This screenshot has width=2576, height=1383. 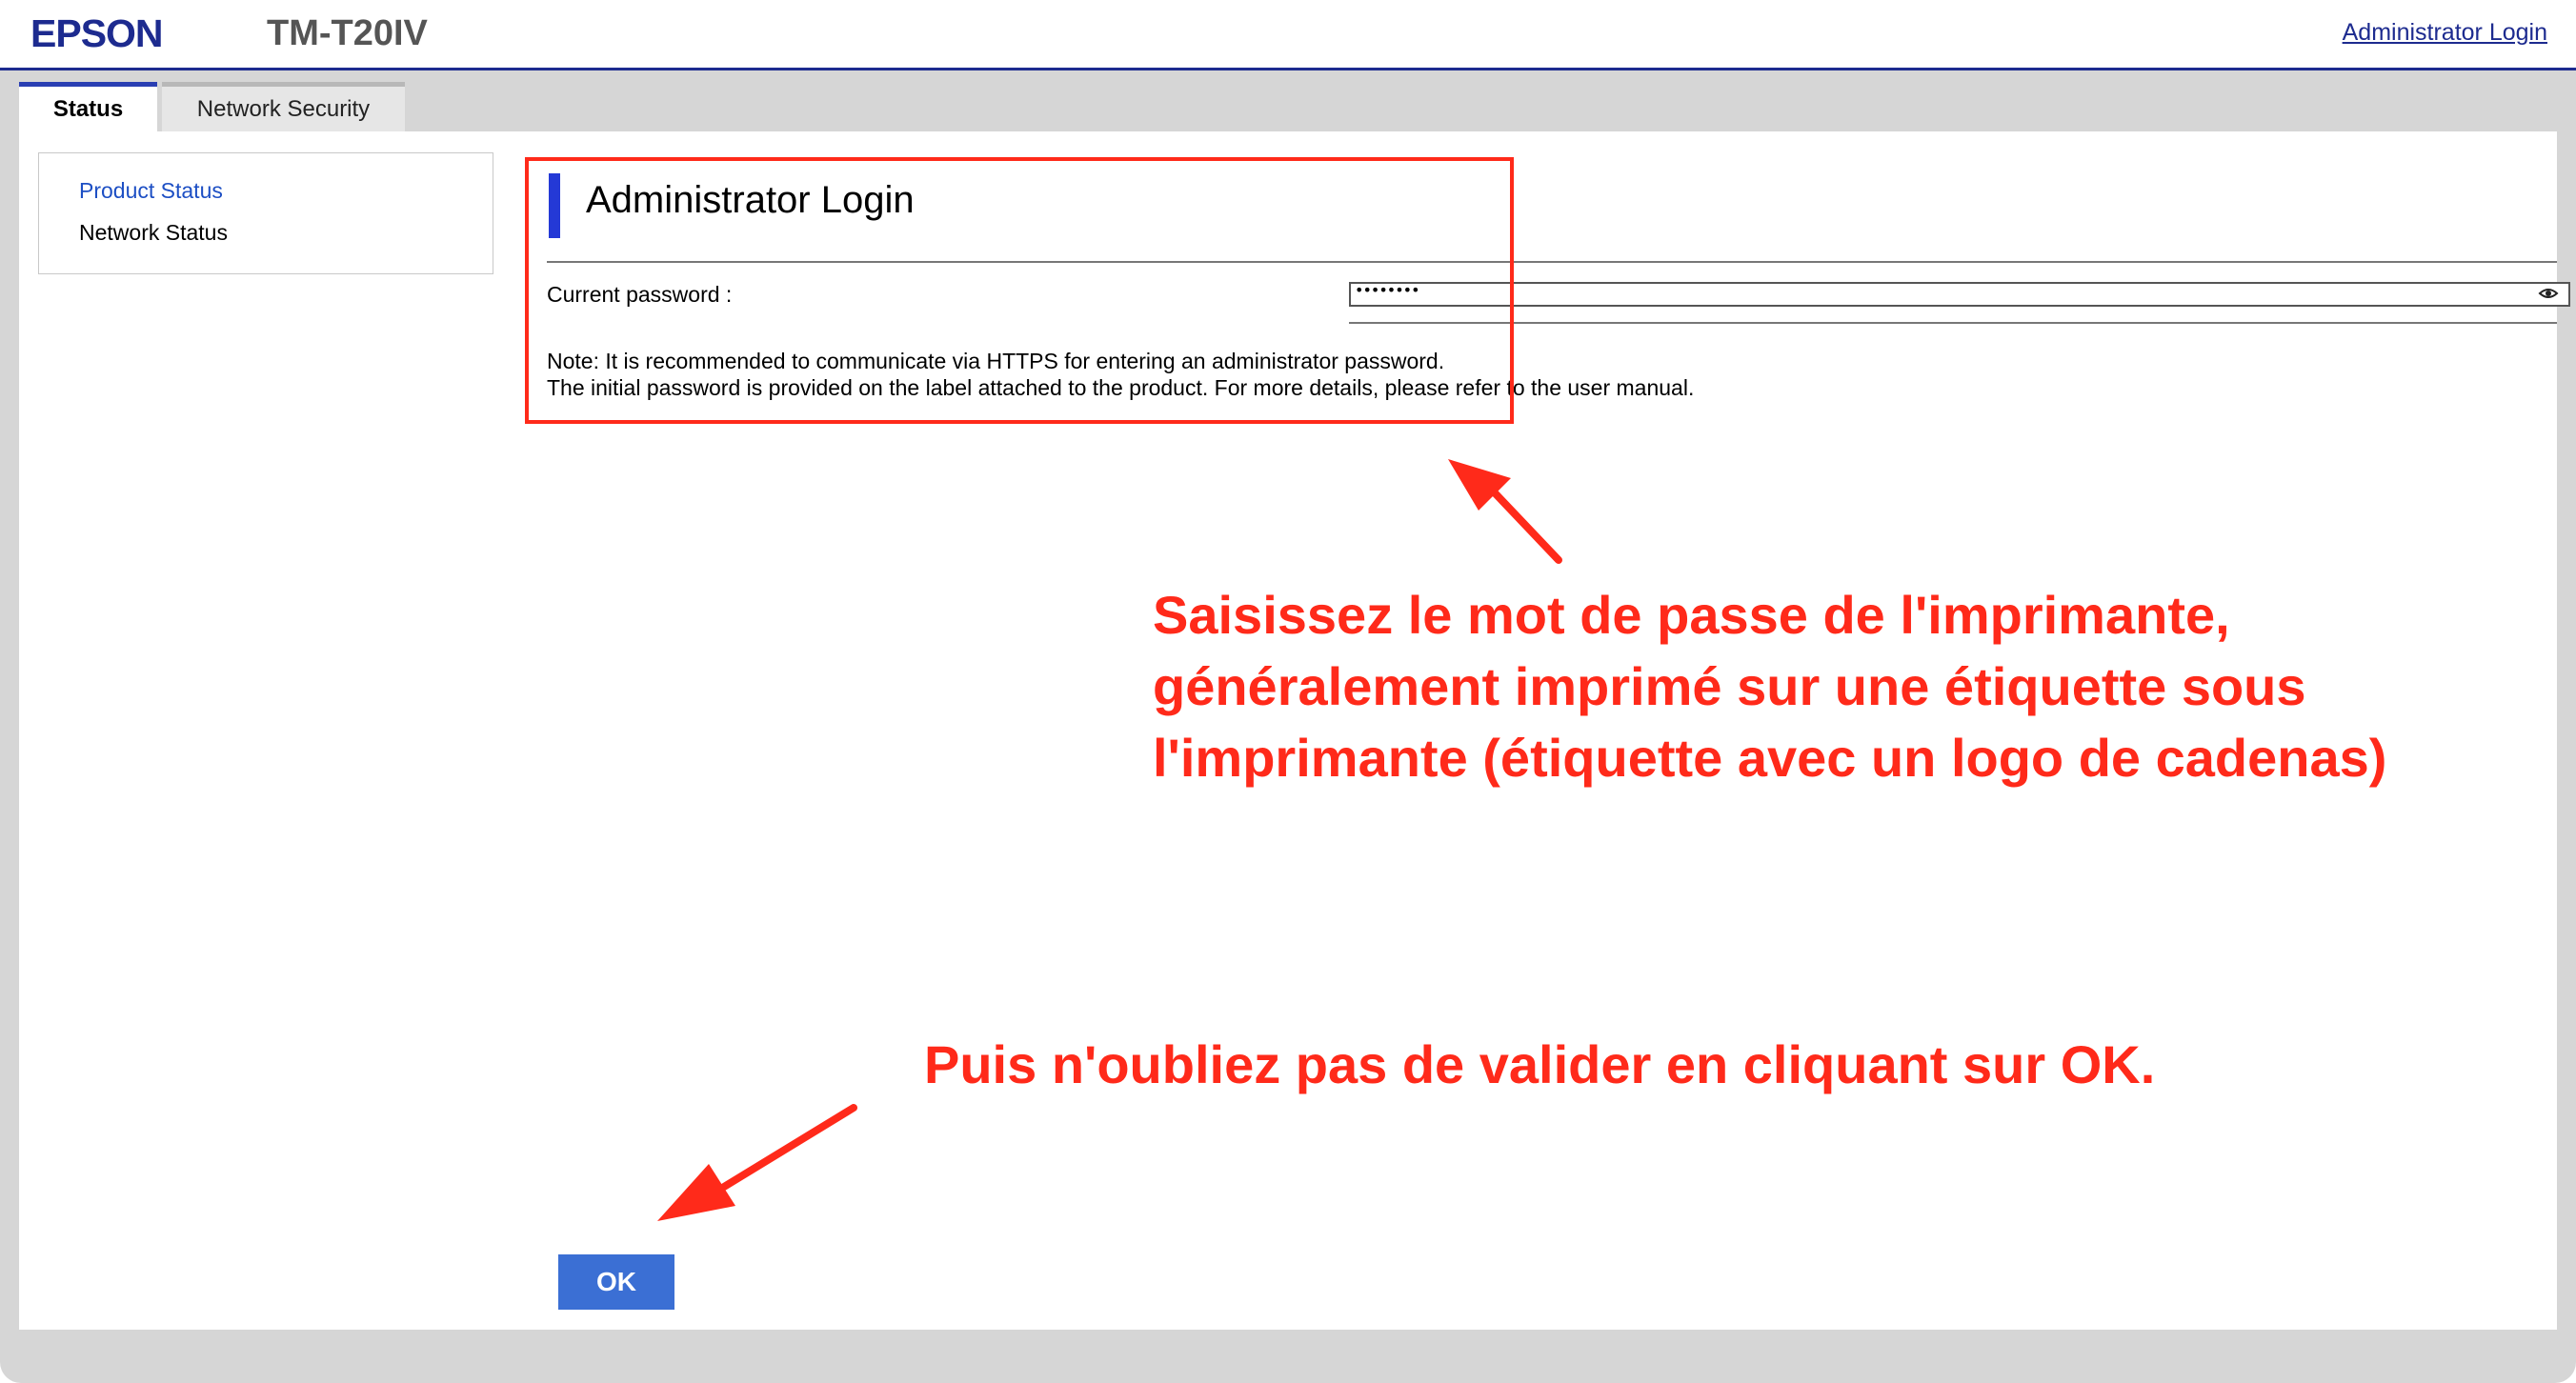 I want to click on sidebar: Product Status Network Status, so click(x=266, y=213).